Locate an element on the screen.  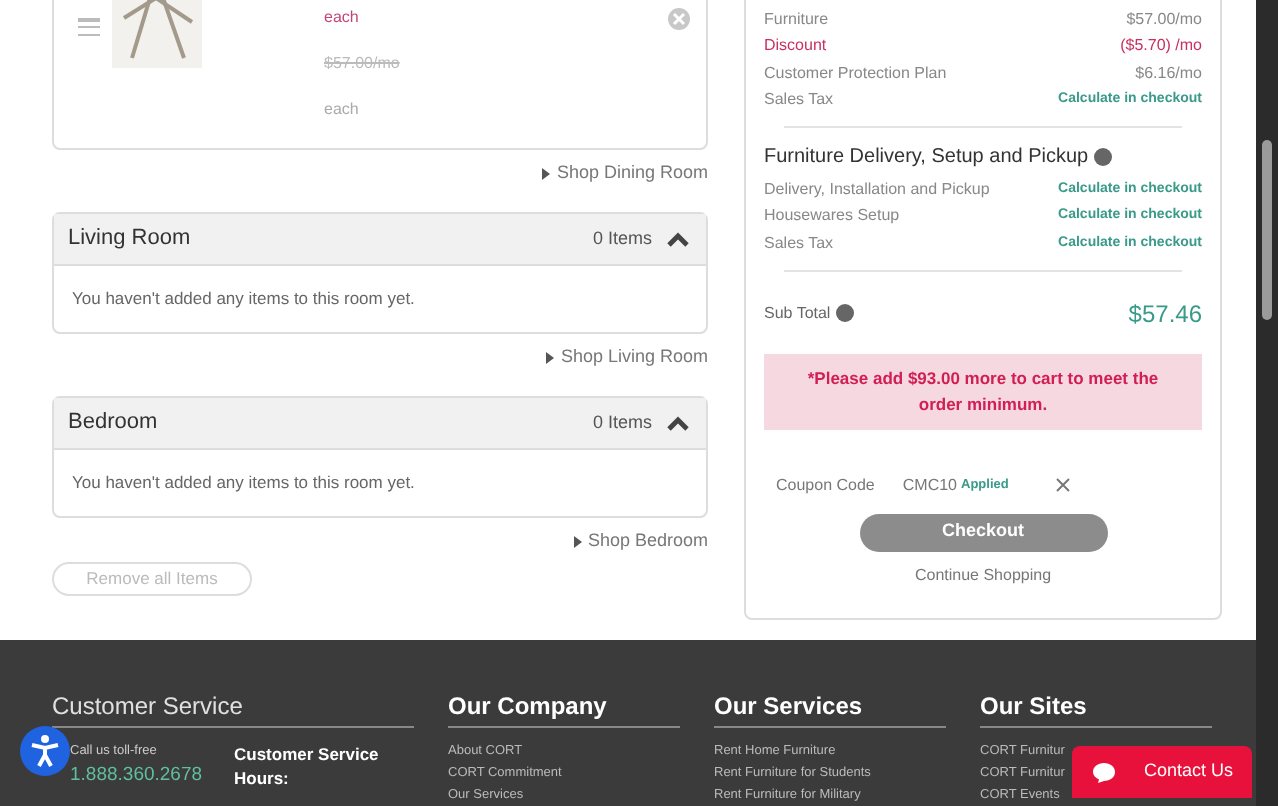
line-label: Furniture is located at coordinates (796, 19).